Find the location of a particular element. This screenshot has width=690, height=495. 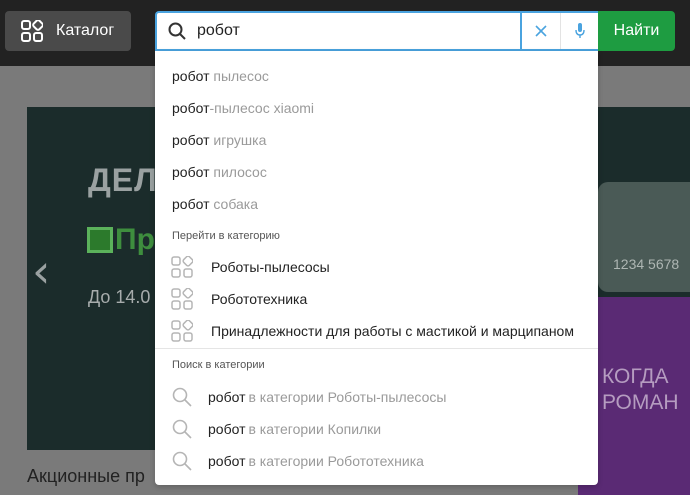

search-input is located at coordinates (358, 31).